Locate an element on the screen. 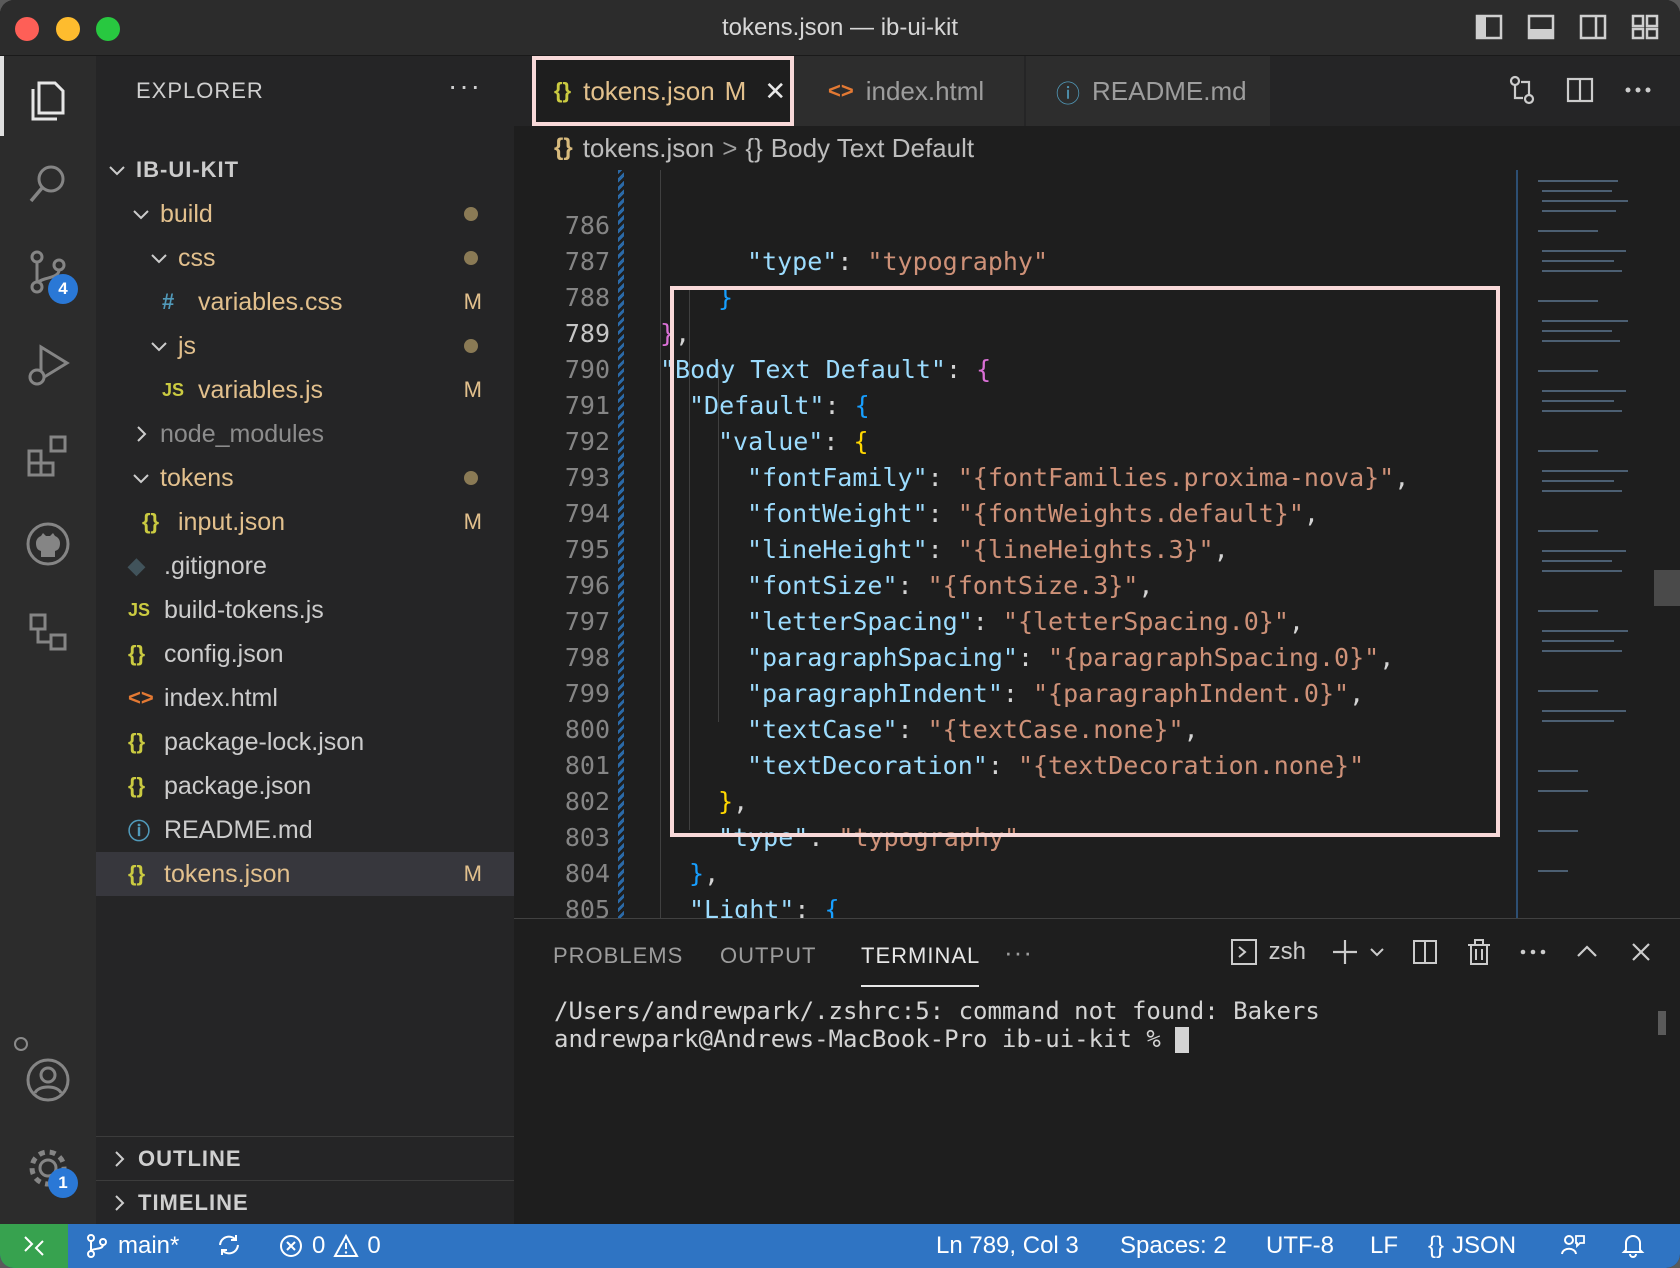  tree-item-label: build is located at coordinates (186, 213).